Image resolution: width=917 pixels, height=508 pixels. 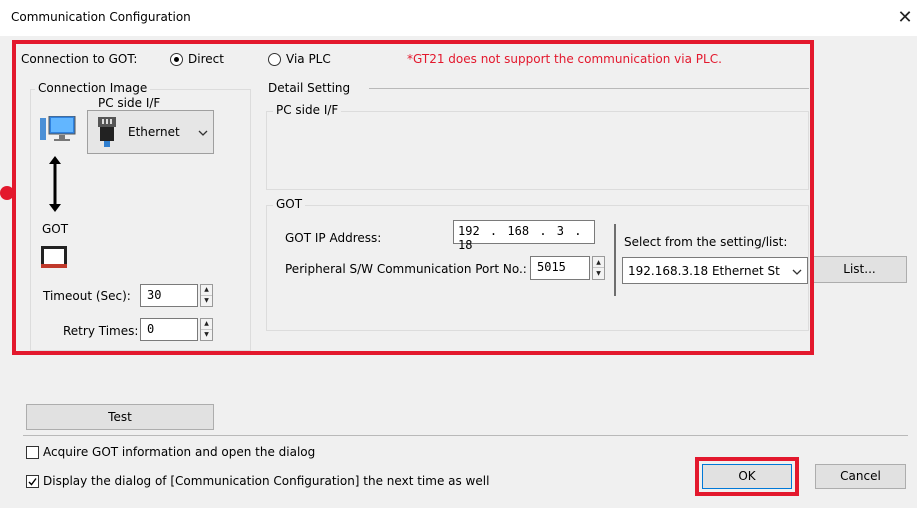 What do you see at coordinates (101, 17) in the screenshot?
I see `window-title: Communication Configuration` at bounding box center [101, 17].